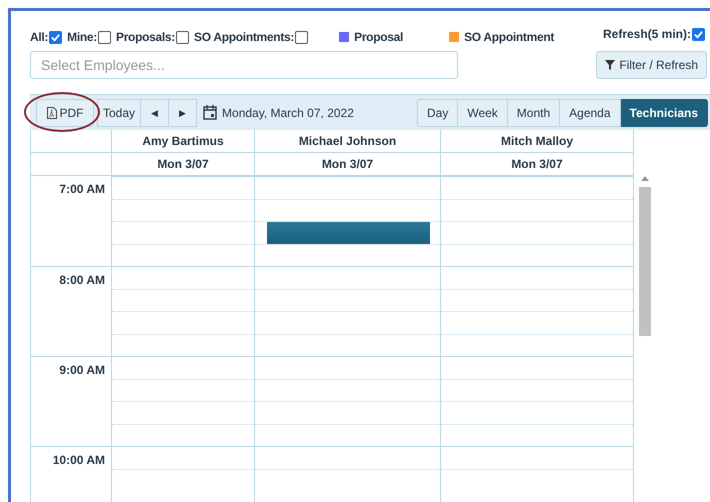 This screenshot has width=710, height=502. What do you see at coordinates (534, 112) in the screenshot?
I see `view-tab: Month` at bounding box center [534, 112].